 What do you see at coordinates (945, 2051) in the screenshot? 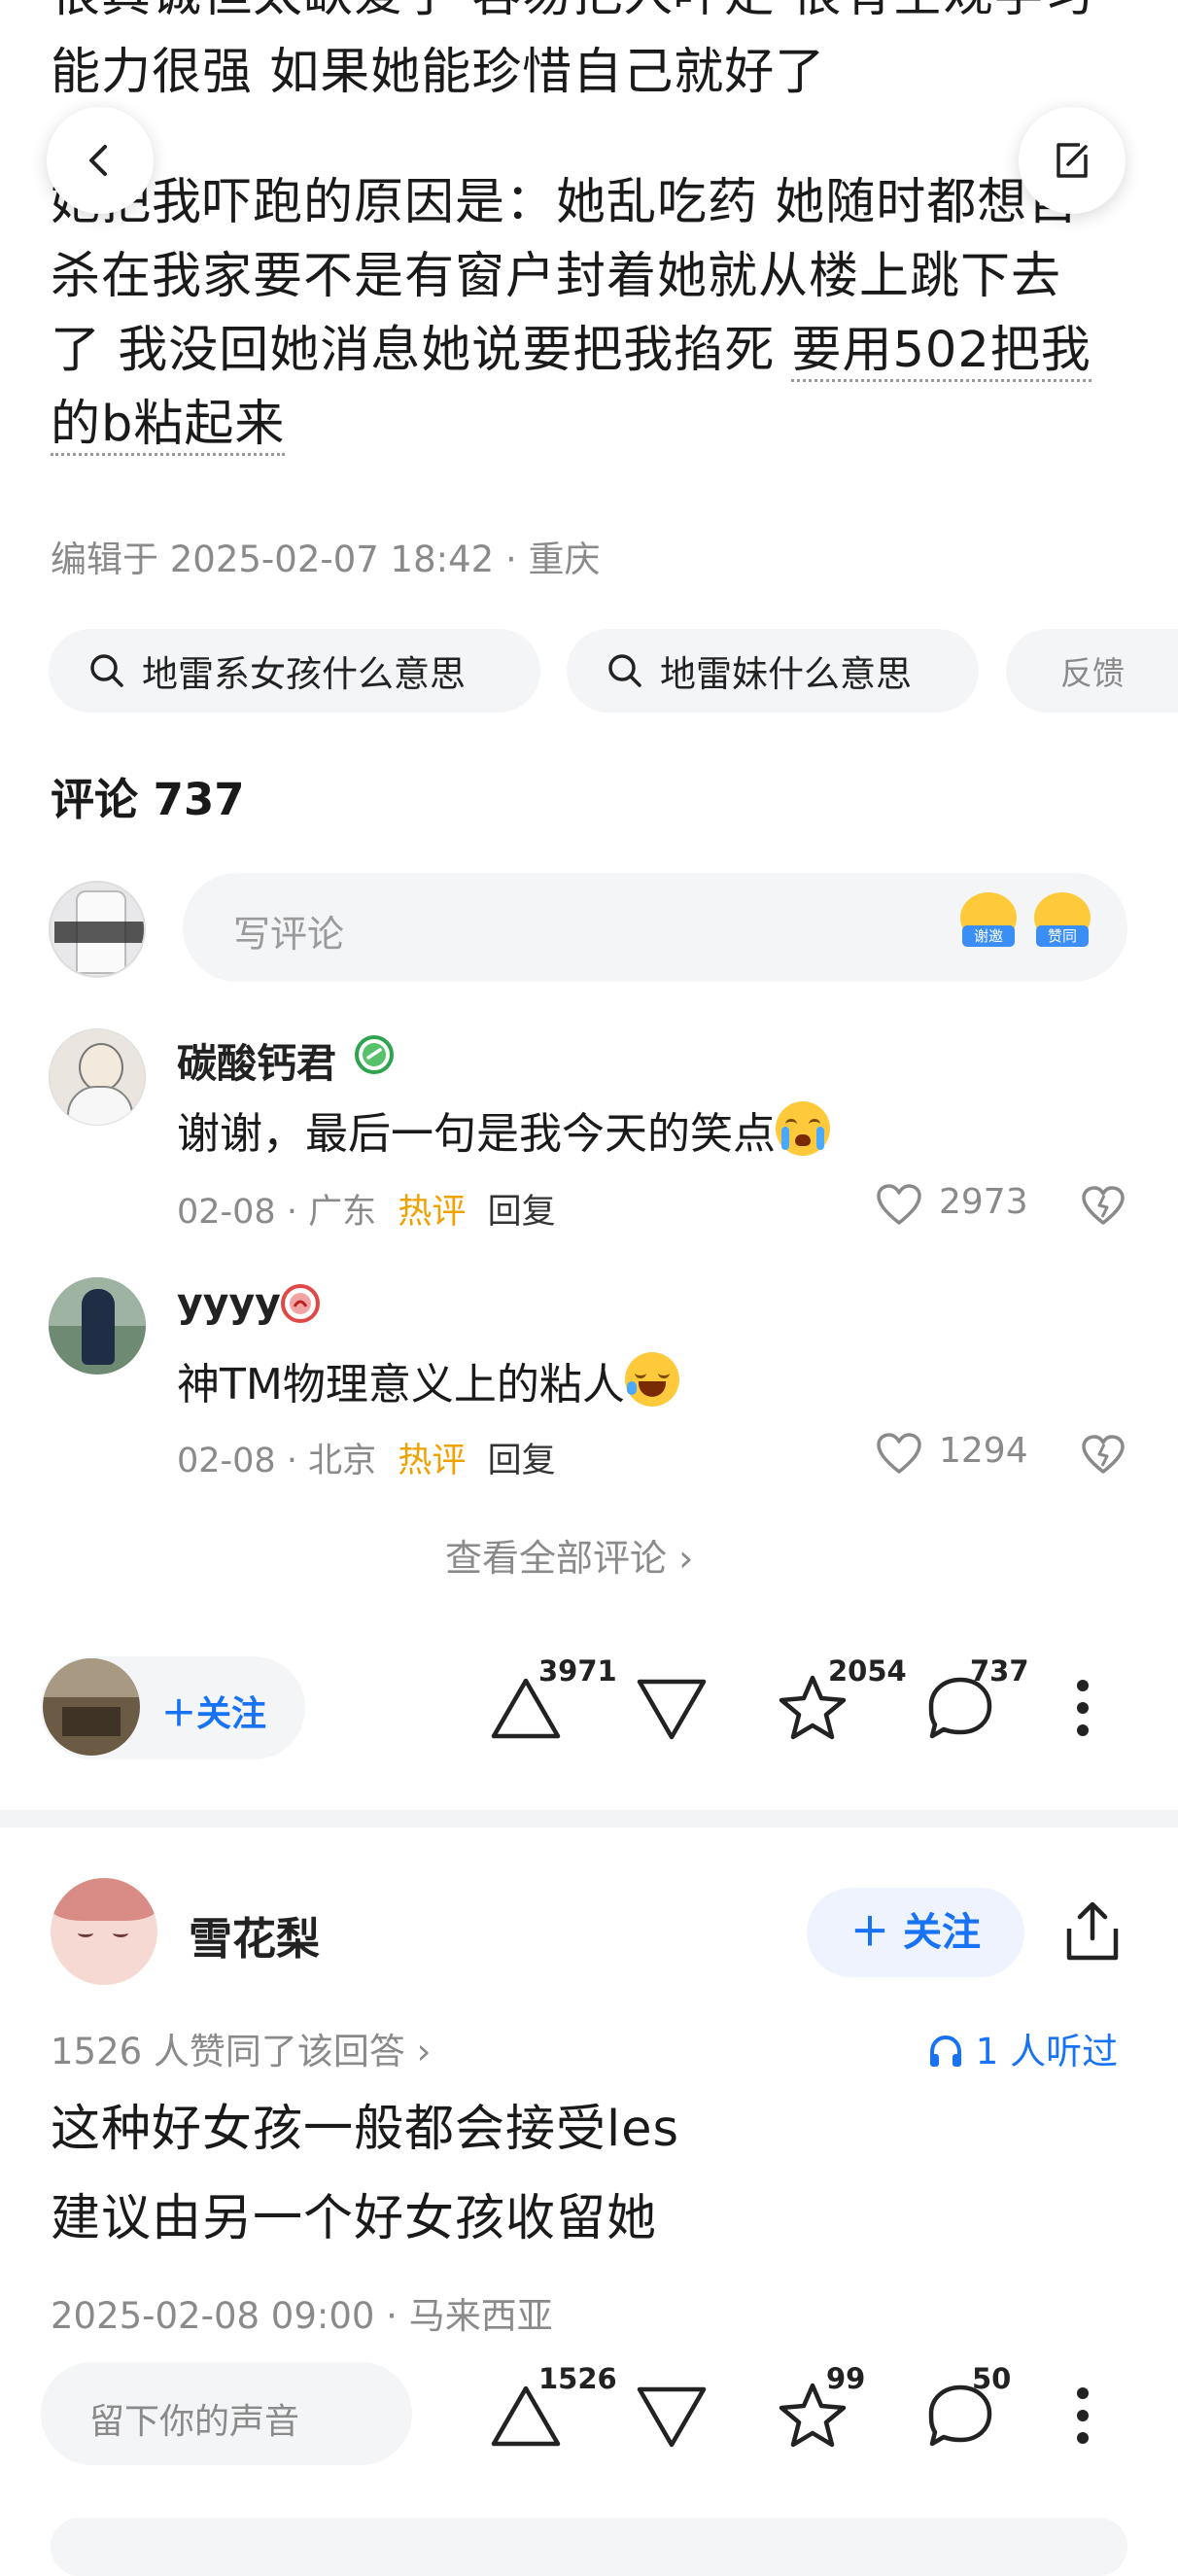
I see `headphones-icon` at bounding box center [945, 2051].